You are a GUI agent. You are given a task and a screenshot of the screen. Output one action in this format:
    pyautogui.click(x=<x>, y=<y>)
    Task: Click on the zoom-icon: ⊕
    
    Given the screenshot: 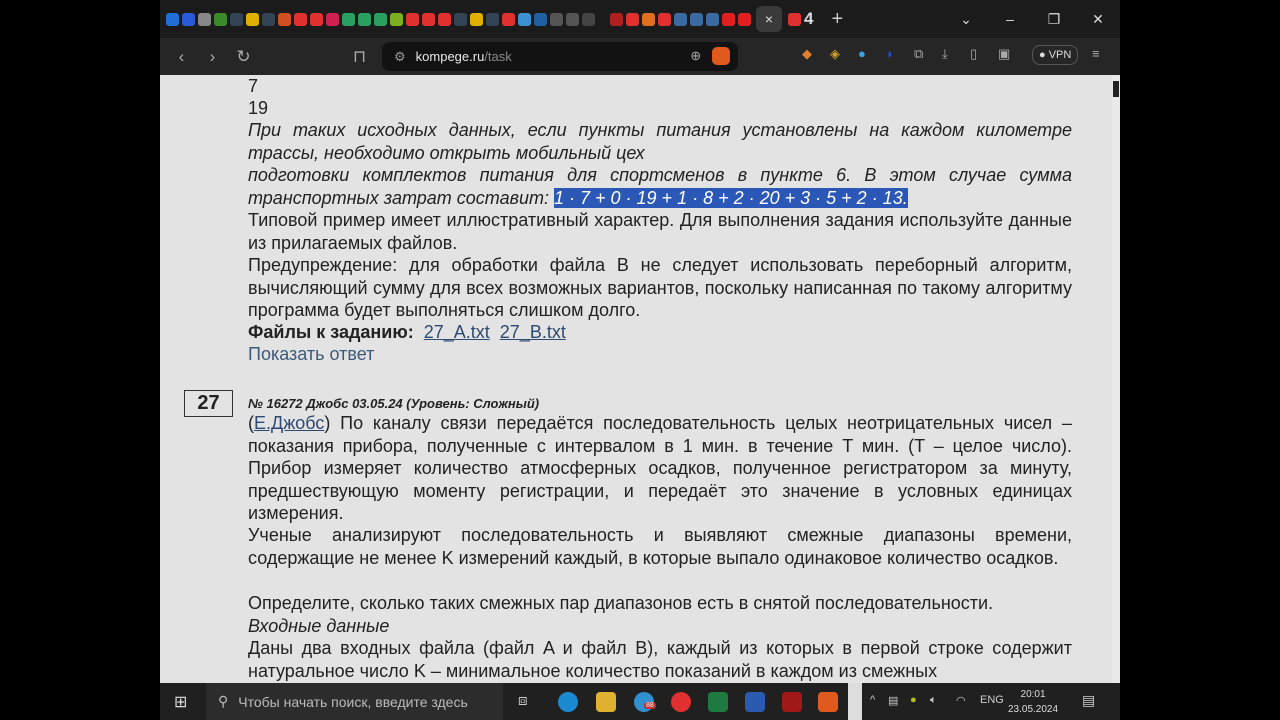 What is the action you would take?
    pyautogui.click(x=695, y=56)
    